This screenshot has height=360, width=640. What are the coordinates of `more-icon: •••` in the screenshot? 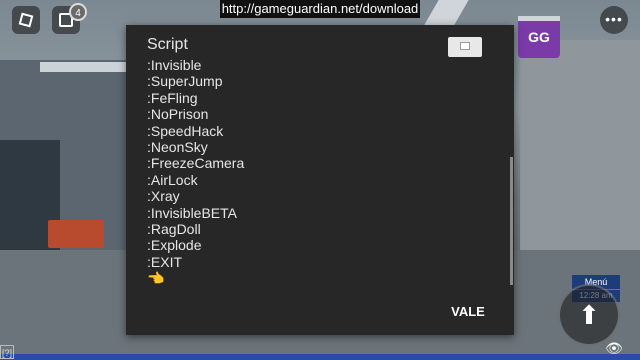 It's located at (614, 19).